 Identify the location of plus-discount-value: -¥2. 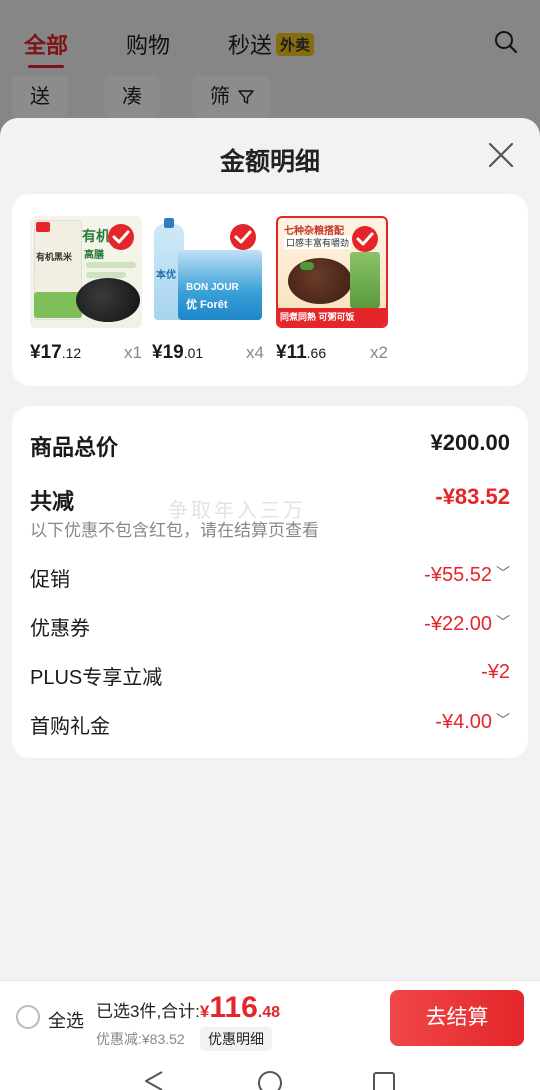
(495, 672).